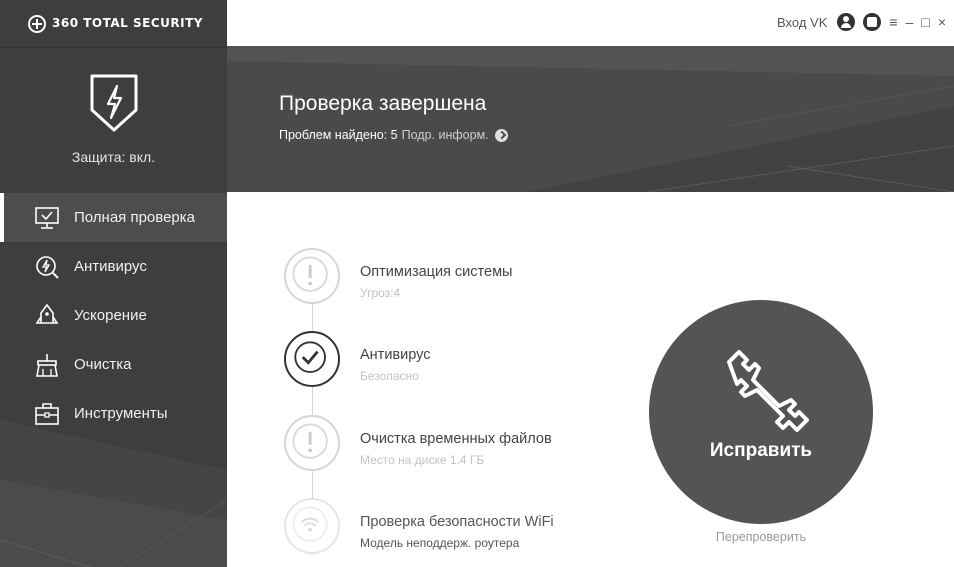 This screenshot has height=567, width=954. What do you see at coordinates (383, 103) in the screenshot?
I see `page-title: Проверка завершена` at bounding box center [383, 103].